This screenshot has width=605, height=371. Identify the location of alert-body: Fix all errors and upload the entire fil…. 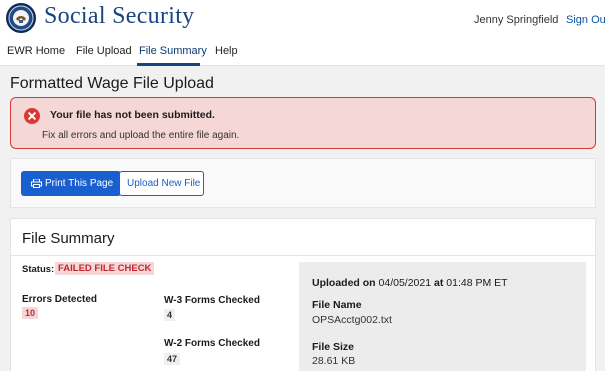
(141, 135).